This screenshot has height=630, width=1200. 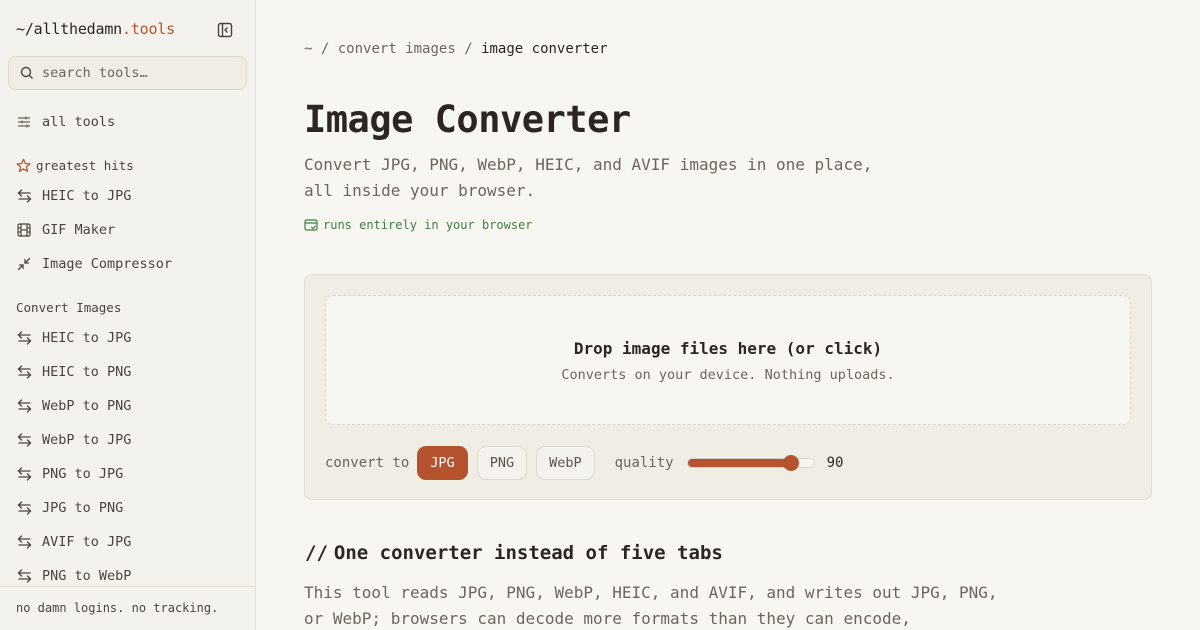 I want to click on format-button-png: PNG, so click(x=502, y=462).